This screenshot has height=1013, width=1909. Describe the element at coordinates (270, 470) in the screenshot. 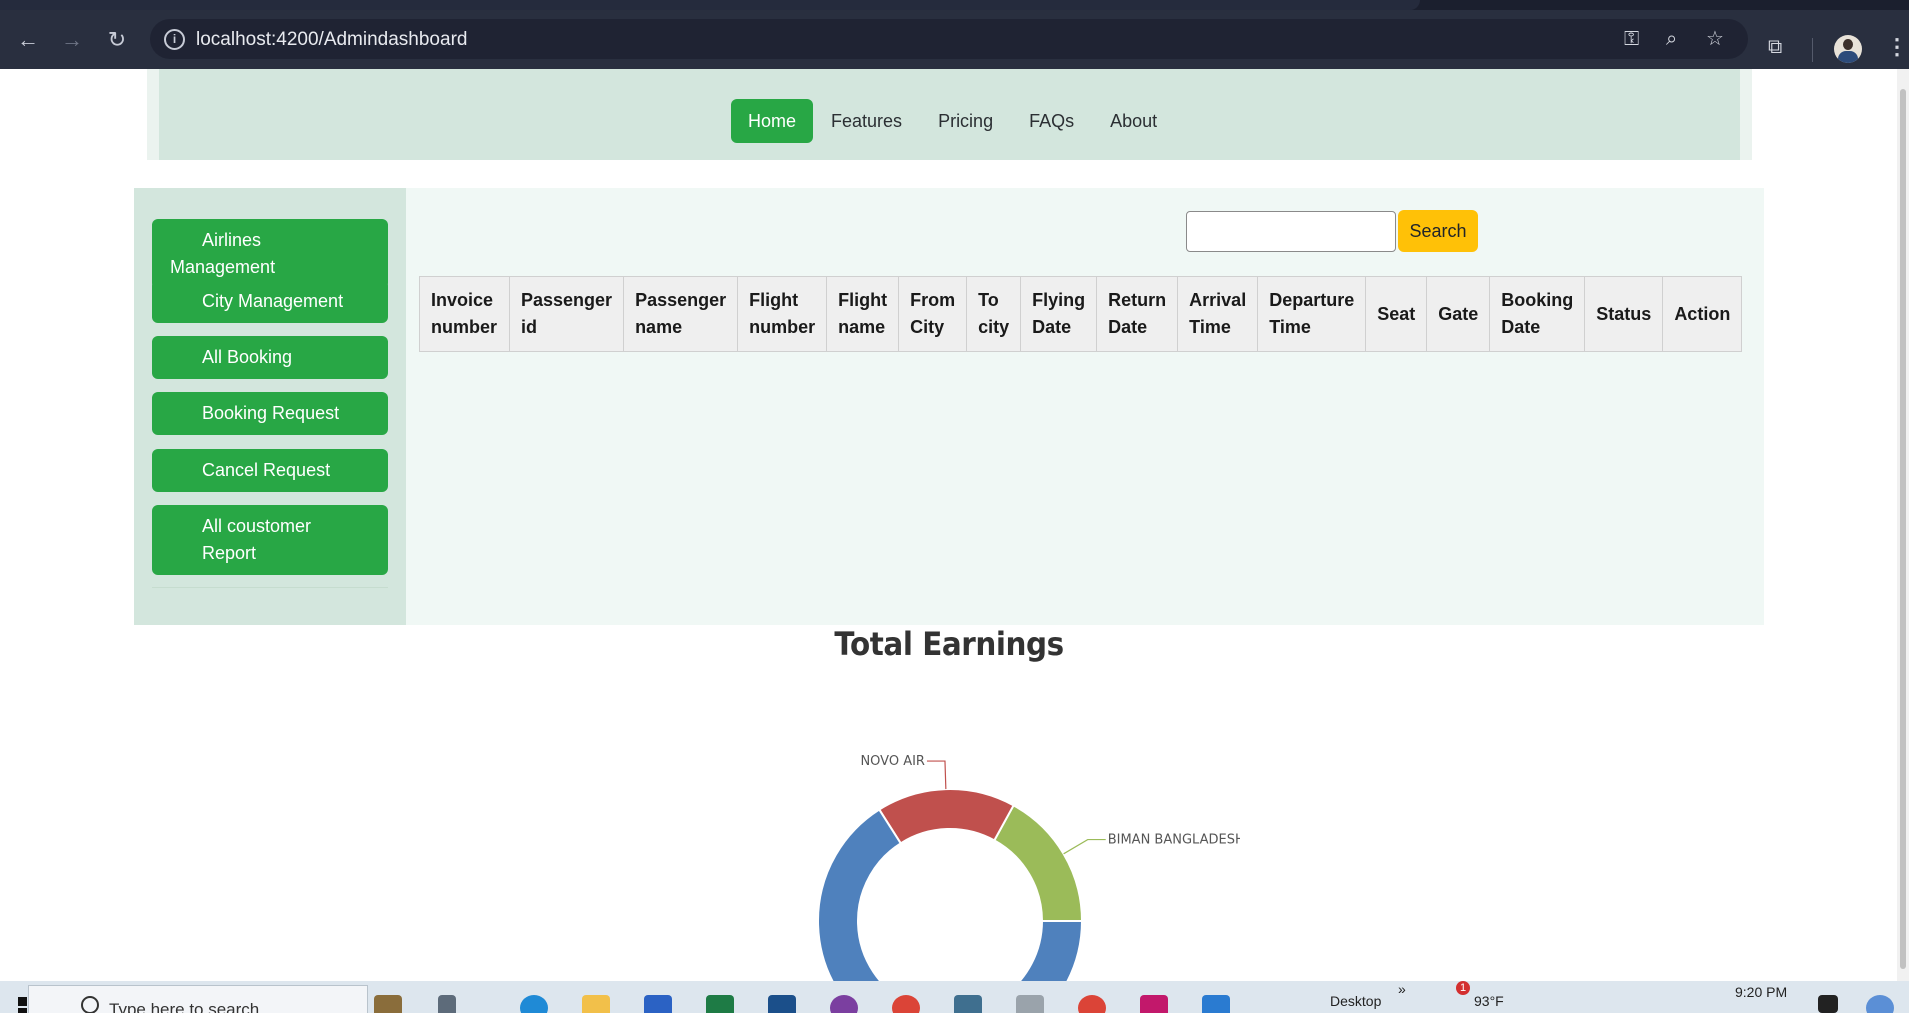

I see `sidebar-cancel-request: Cancel Request` at that location.